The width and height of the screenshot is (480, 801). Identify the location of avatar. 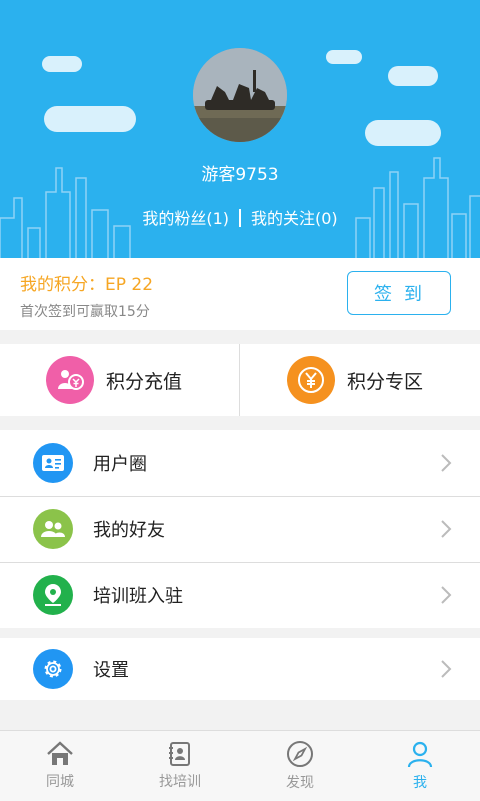
(240, 95).